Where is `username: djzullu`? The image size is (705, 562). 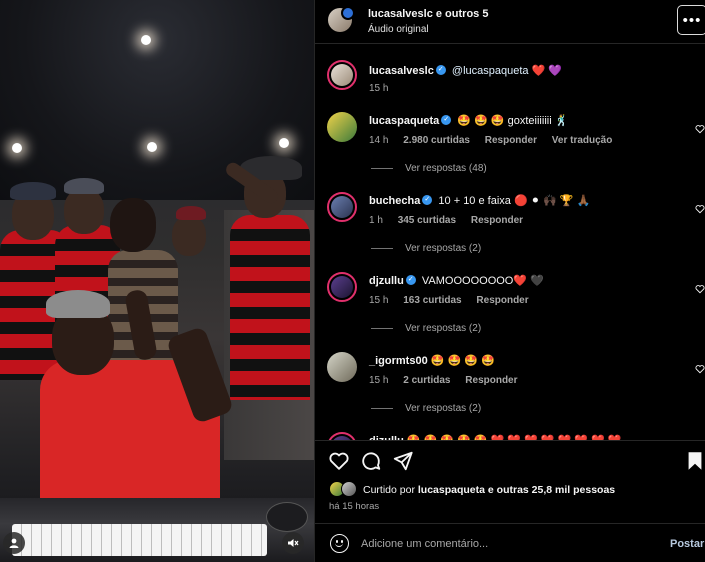 username: djzullu is located at coordinates (386, 281).